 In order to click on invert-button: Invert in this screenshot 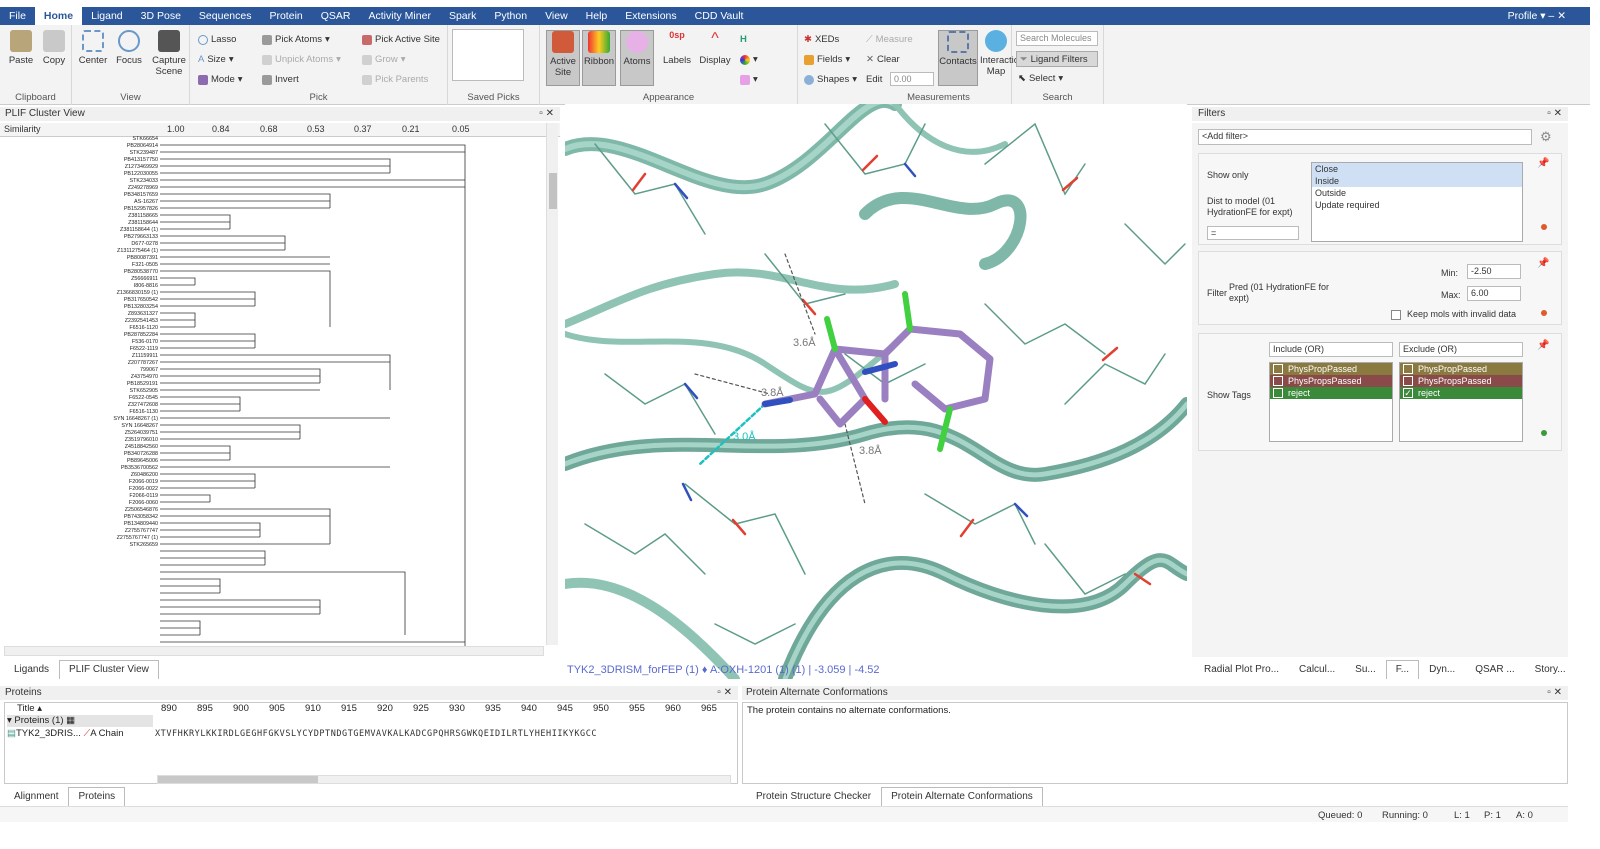, I will do `click(280, 79)`.